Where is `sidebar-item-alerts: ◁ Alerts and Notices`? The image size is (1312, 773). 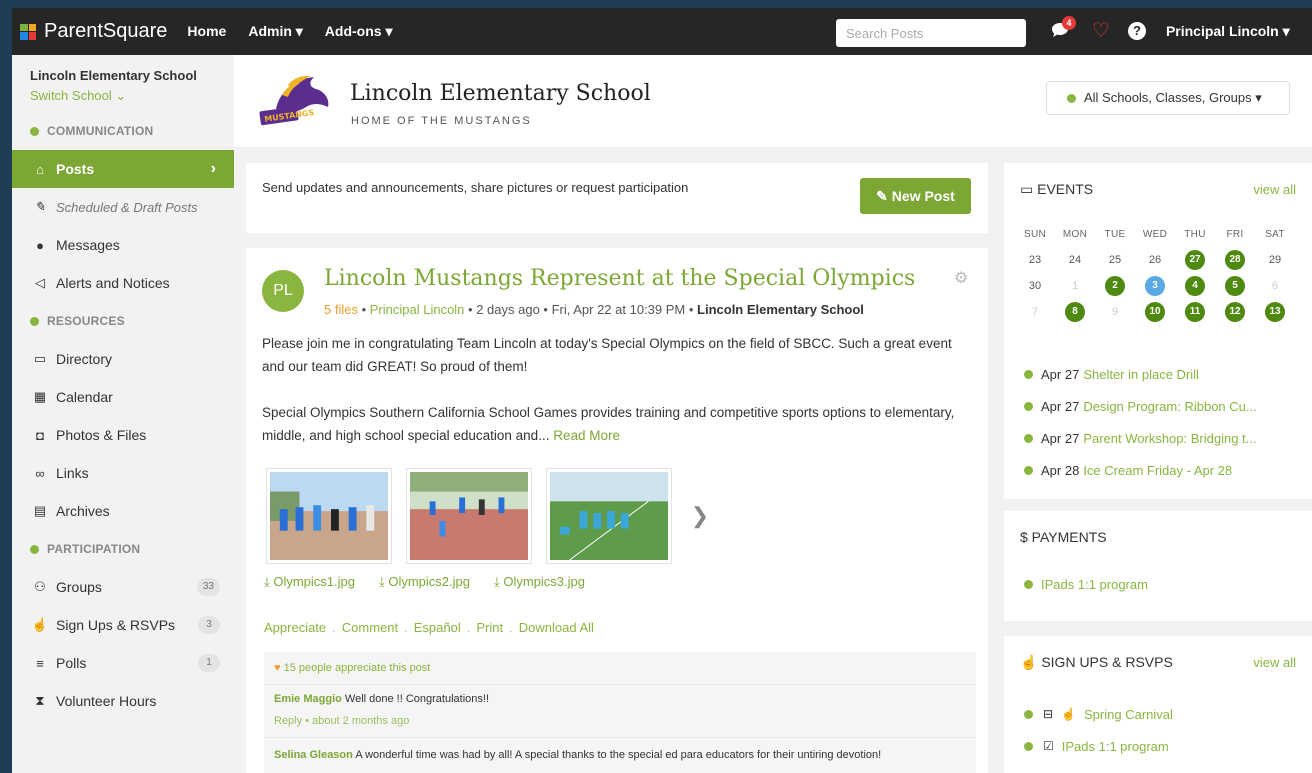 sidebar-item-alerts: ◁ Alerts and Notices is located at coordinates (123, 283).